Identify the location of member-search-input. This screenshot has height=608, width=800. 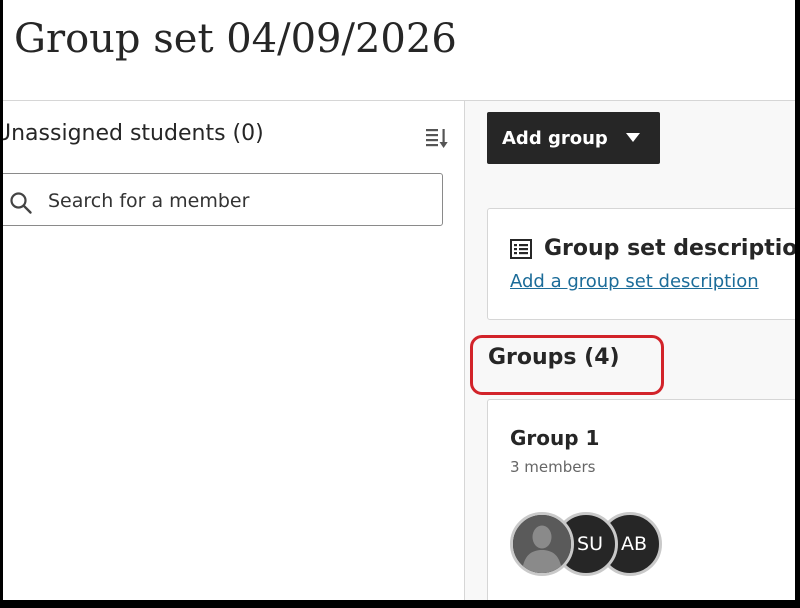
(238, 201).